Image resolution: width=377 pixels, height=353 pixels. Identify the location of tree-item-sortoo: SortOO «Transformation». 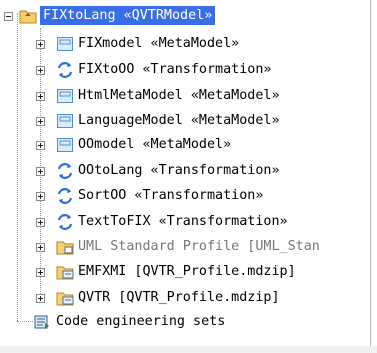
(180, 196).